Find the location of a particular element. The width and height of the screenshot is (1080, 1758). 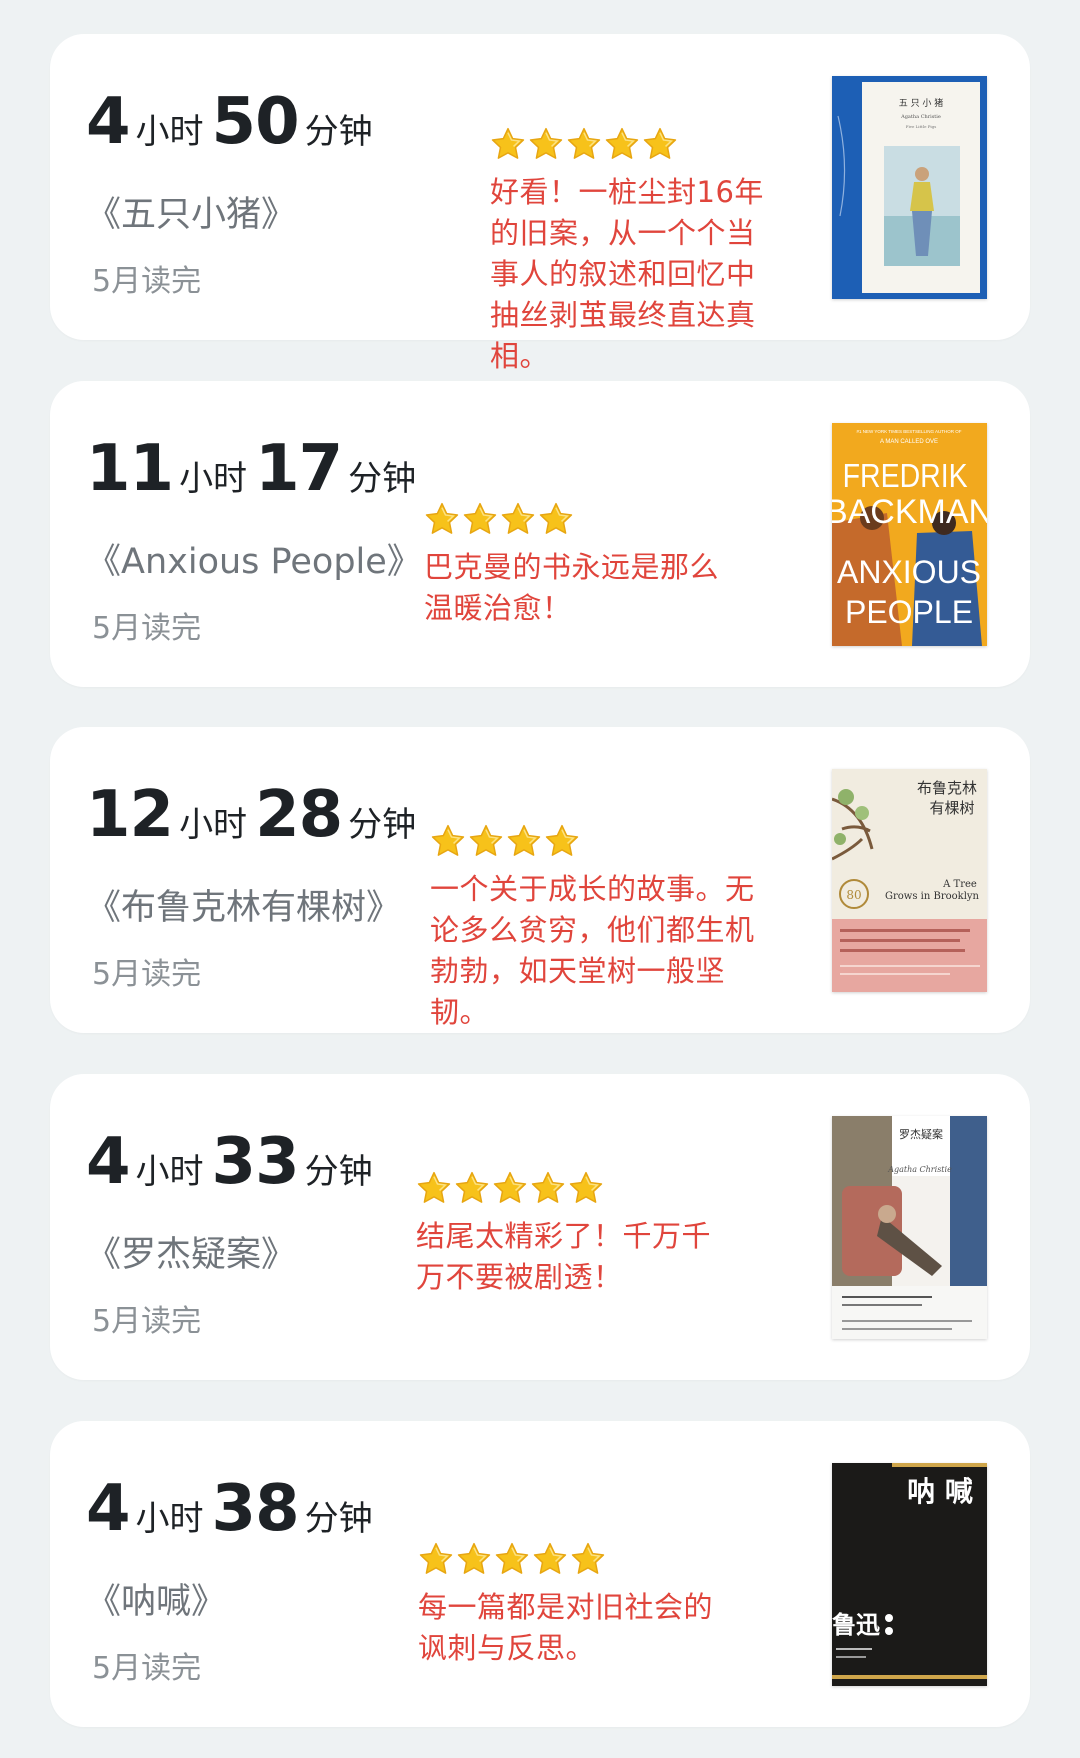

book-title: 《罗杰疑案》 is located at coordinates (191, 1251).